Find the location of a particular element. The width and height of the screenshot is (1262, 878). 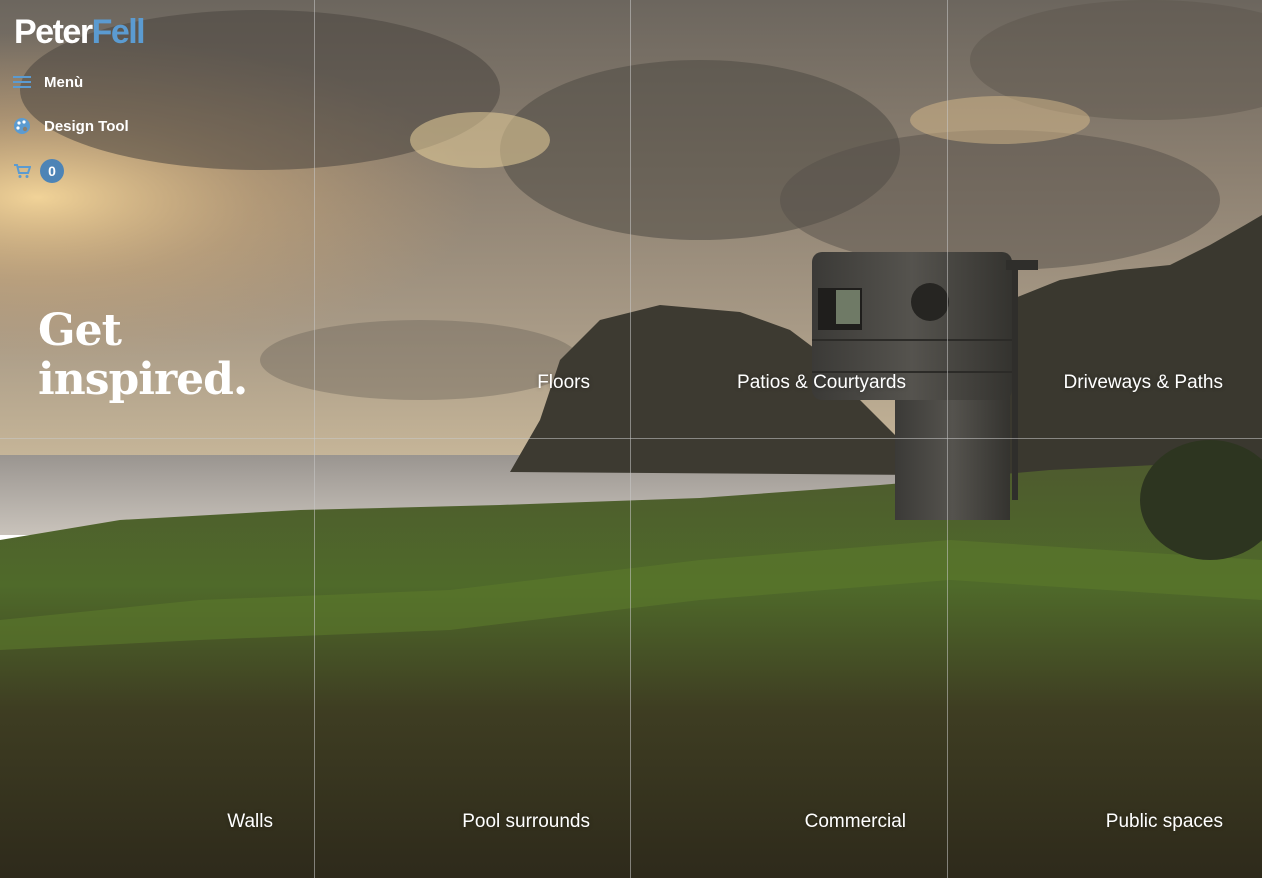

design-tool-button: Design Tool is located at coordinates (70, 126).